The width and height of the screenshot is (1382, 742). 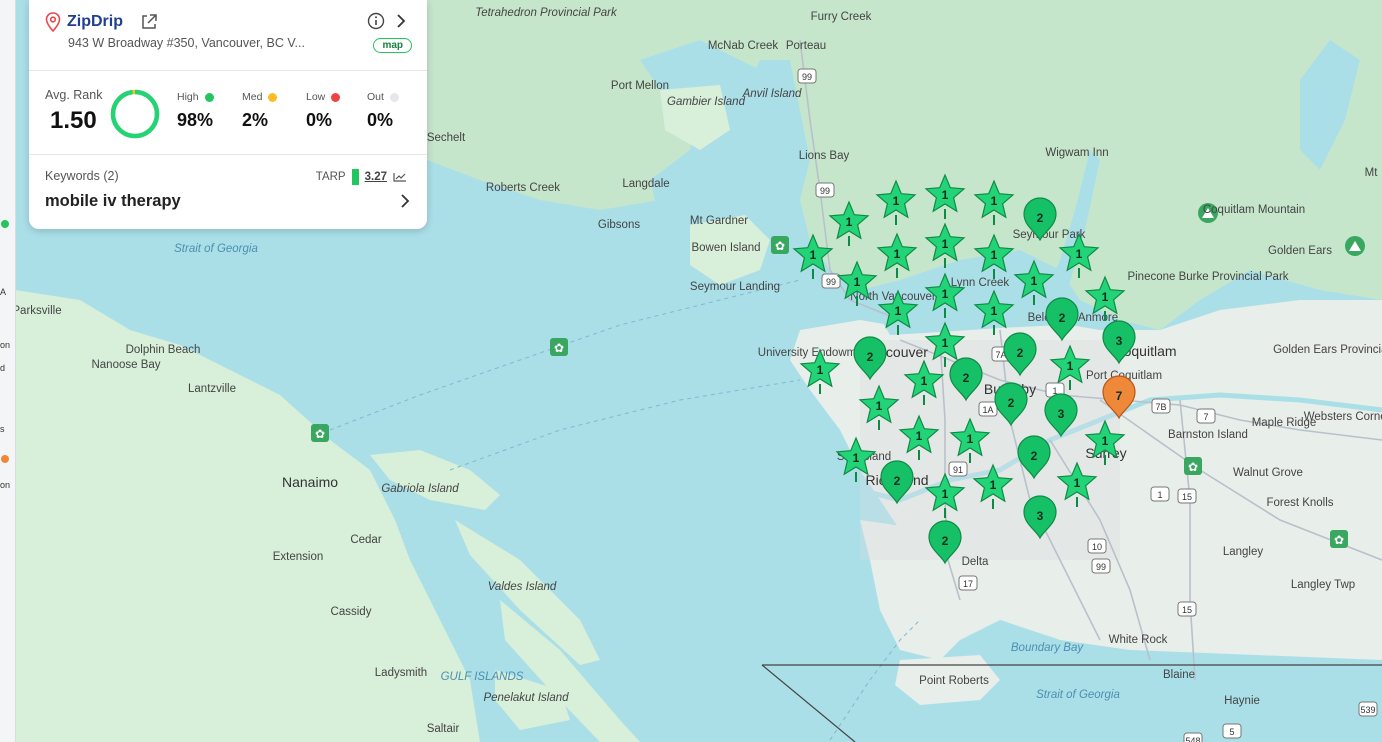 What do you see at coordinates (706, 102) in the screenshot?
I see `map-label: Gambier Island` at bounding box center [706, 102].